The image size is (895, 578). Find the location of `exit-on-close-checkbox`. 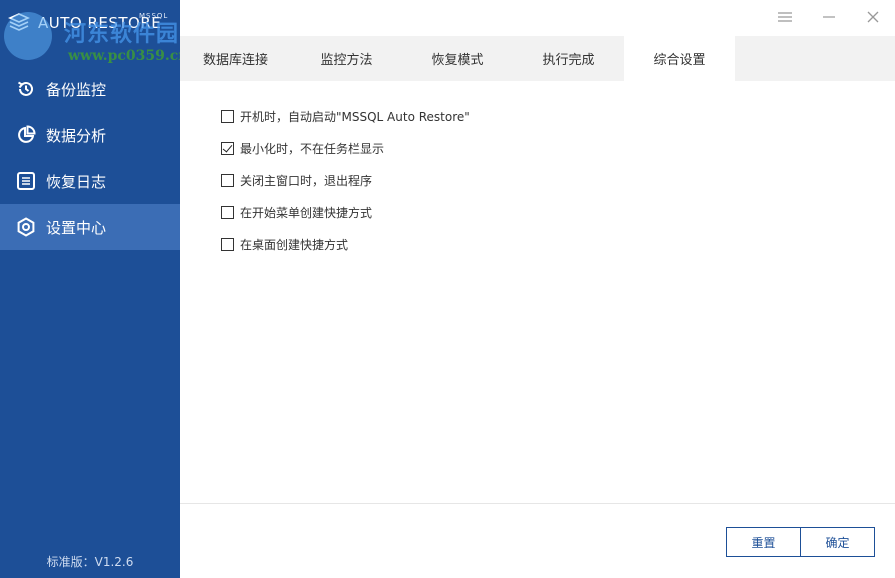

exit-on-close-checkbox is located at coordinates (227, 180).